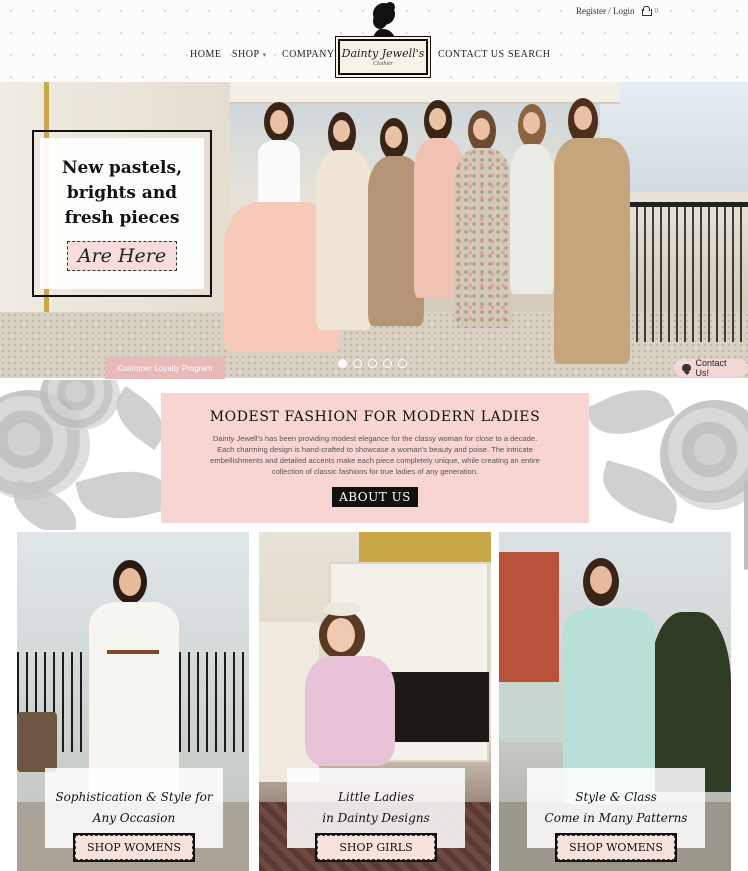 Image resolution: width=748 pixels, height=871 pixels. Describe the element at coordinates (646, 11) in the screenshot. I see `cart-icon` at that location.